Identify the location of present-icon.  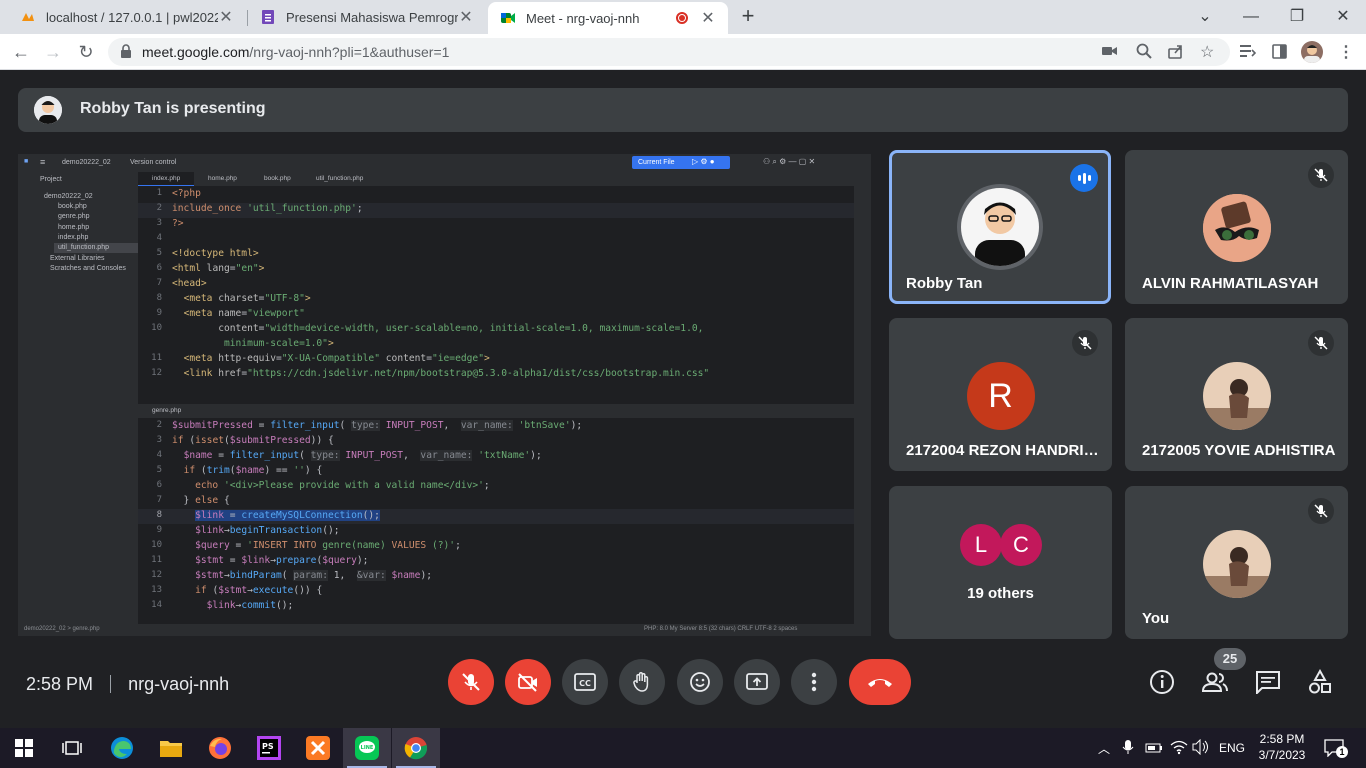
(757, 681).